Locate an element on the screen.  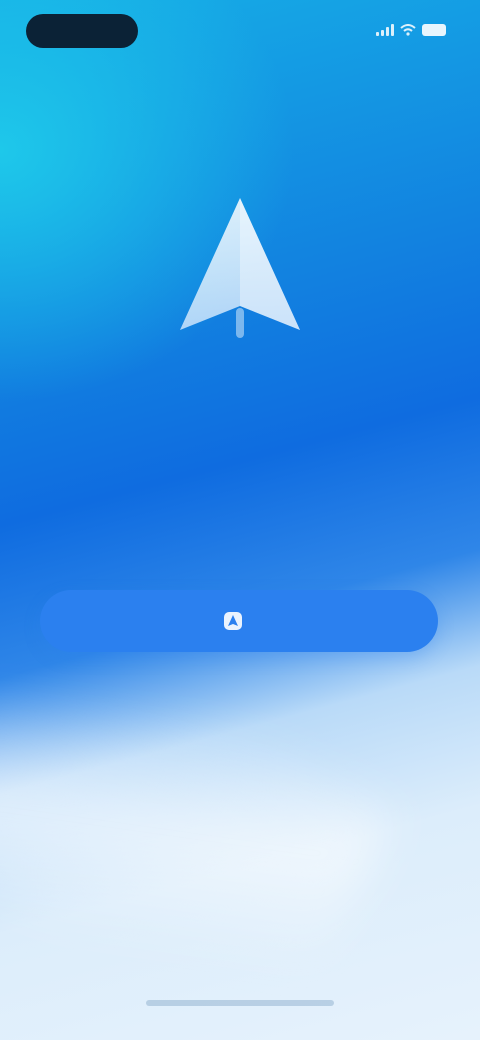
status-bar-icons is located at coordinates (411, 30).